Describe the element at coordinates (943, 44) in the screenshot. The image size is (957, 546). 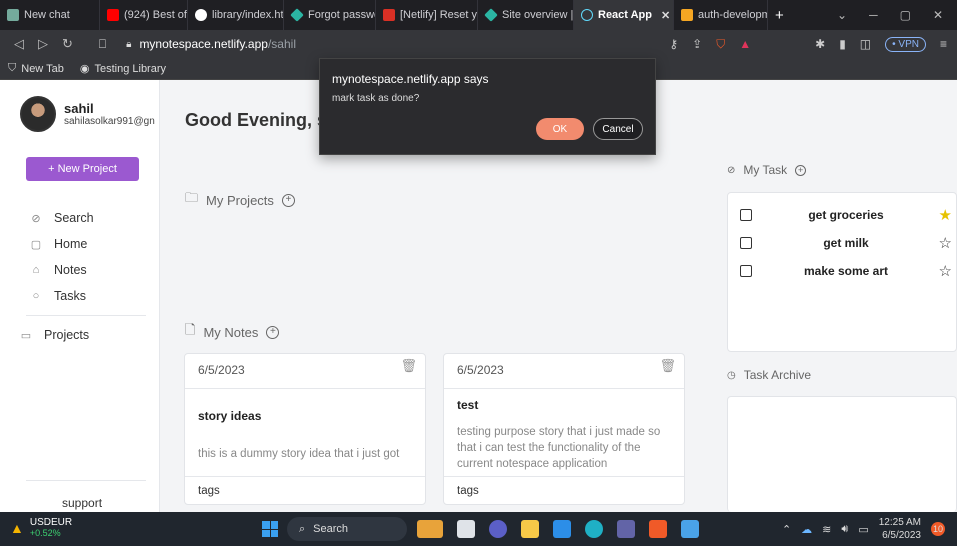
I see `menu-icon: ≡` at that location.